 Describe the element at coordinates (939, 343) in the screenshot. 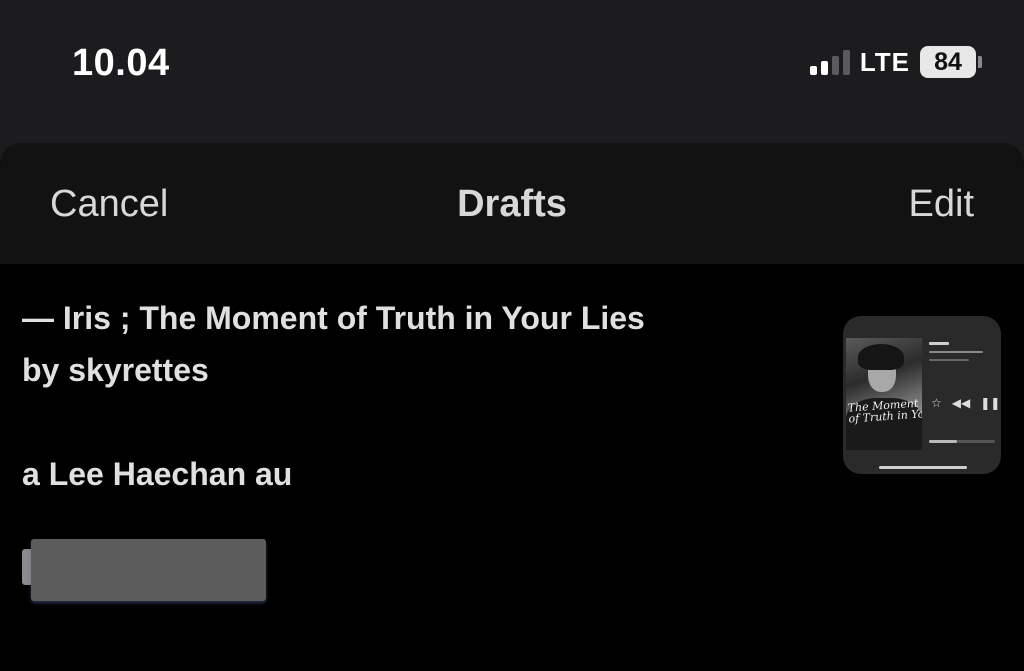

I see `track-title-line` at that location.